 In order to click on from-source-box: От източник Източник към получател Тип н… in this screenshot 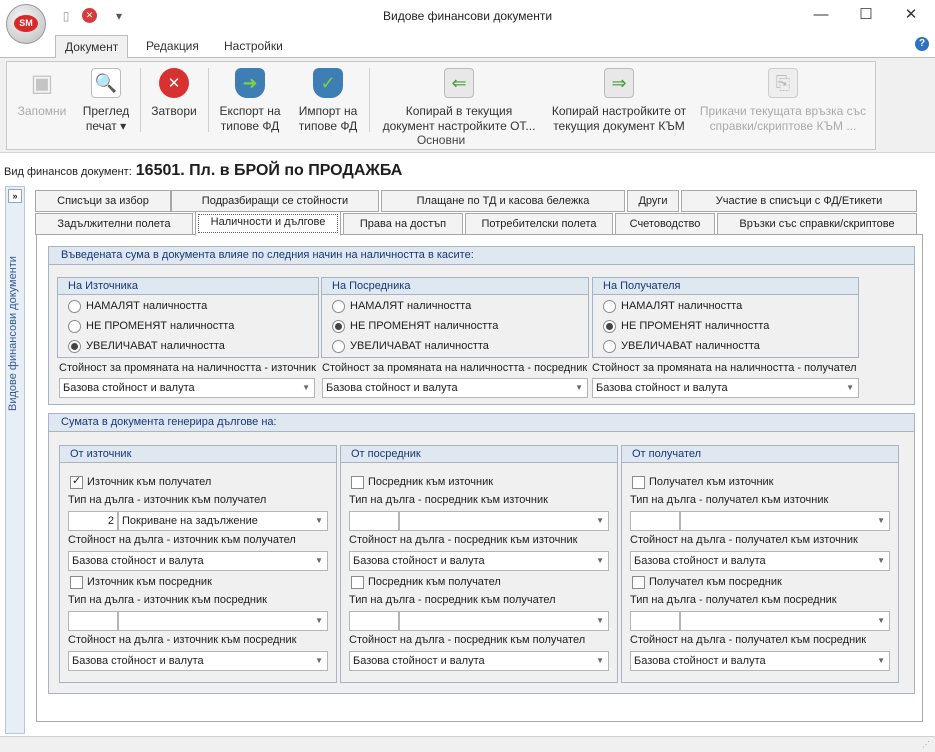, I will do `click(198, 564)`.